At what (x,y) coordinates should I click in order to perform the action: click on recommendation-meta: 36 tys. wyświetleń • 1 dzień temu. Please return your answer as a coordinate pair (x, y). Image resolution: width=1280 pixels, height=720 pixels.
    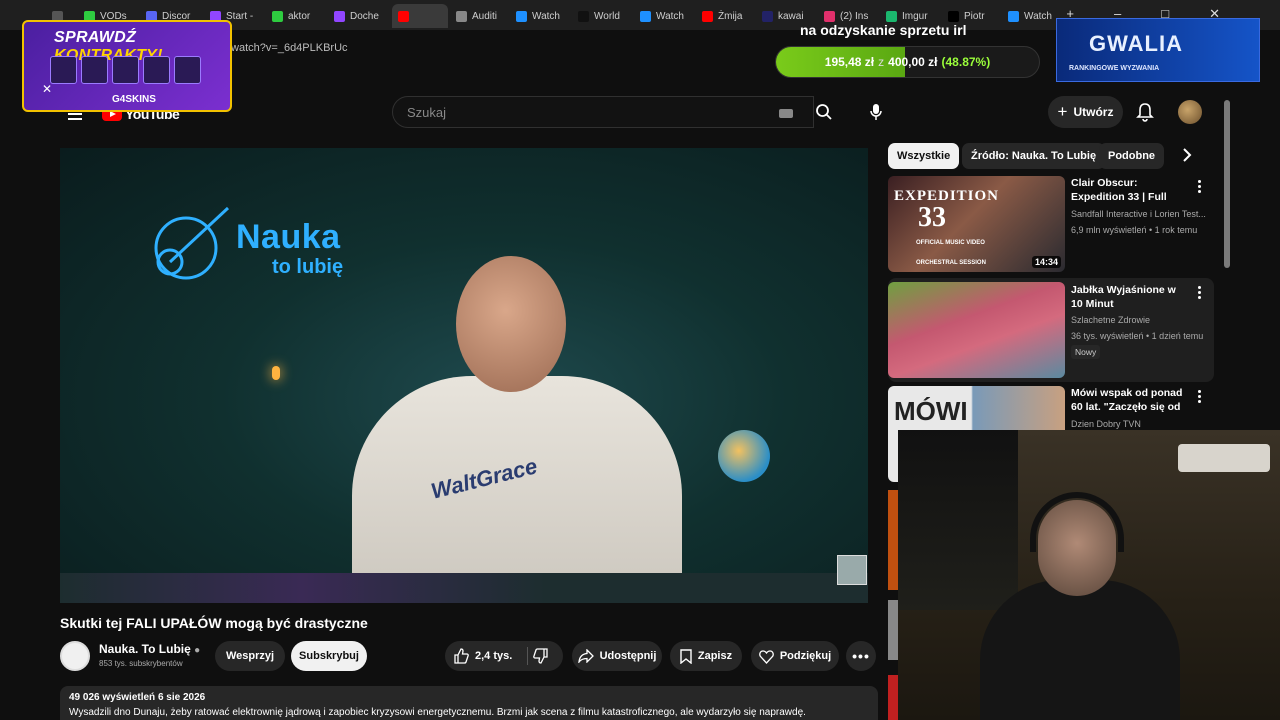
    Looking at the image, I should click on (1137, 336).